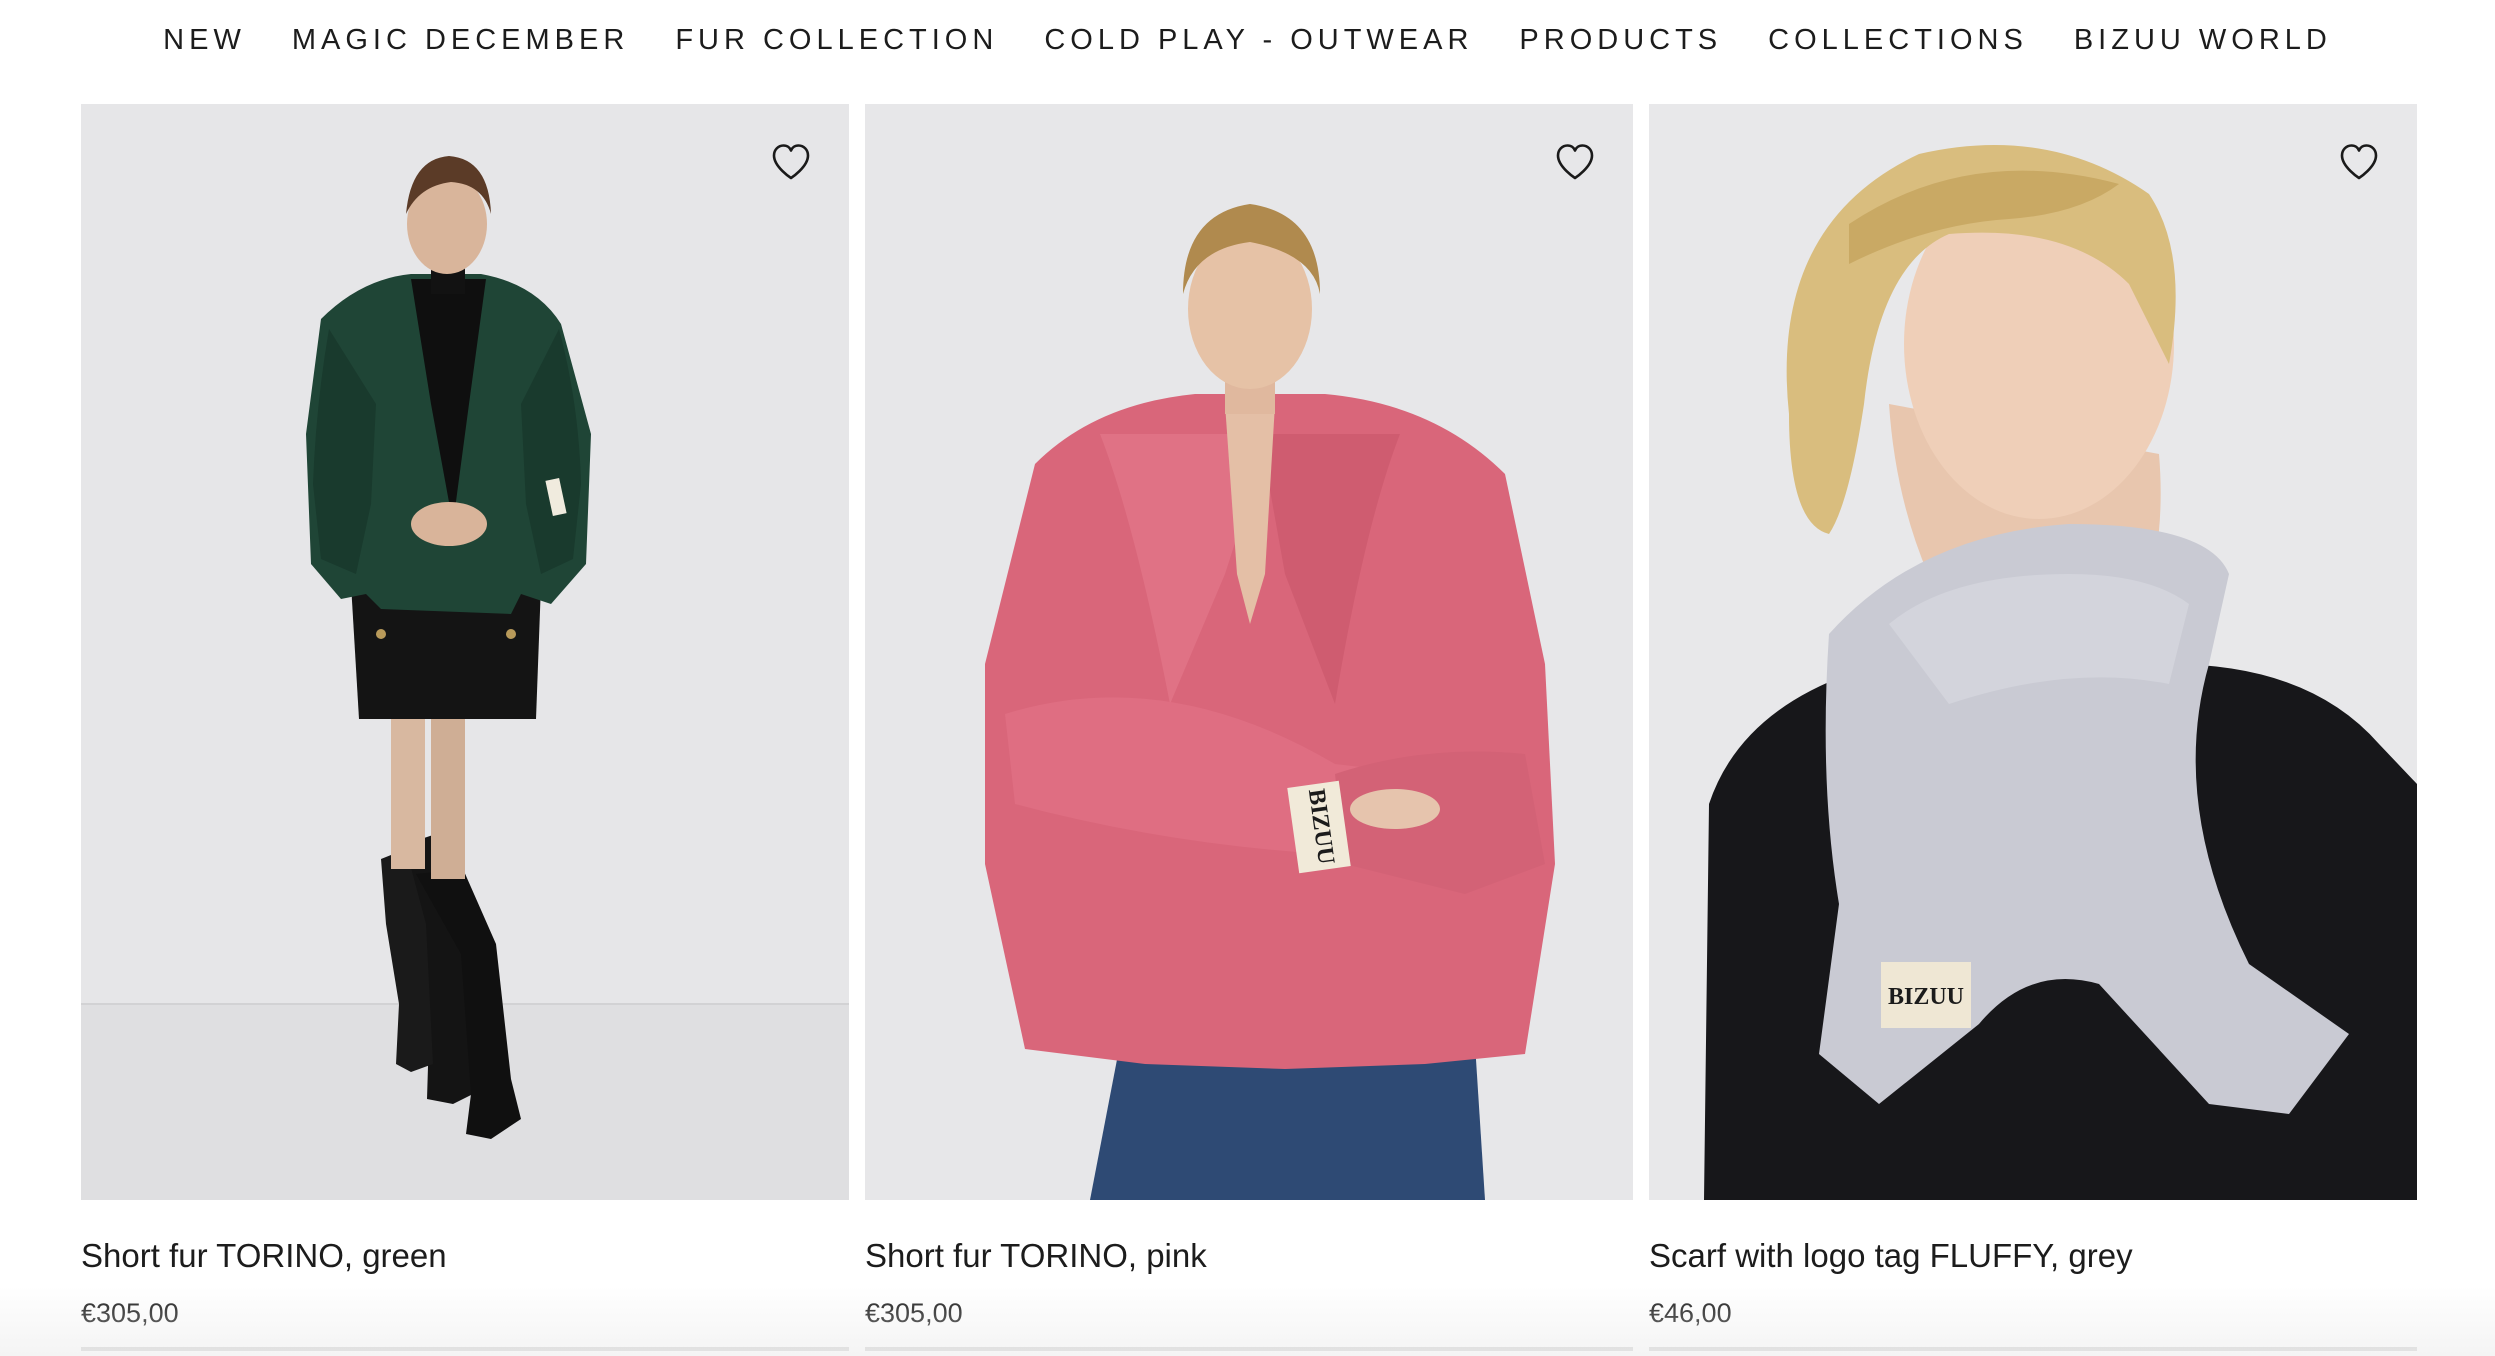 The width and height of the screenshot is (2495, 1356). What do you see at coordinates (836, 40) in the screenshot?
I see `nav-item-fur-collection: FUR COLLECTION` at bounding box center [836, 40].